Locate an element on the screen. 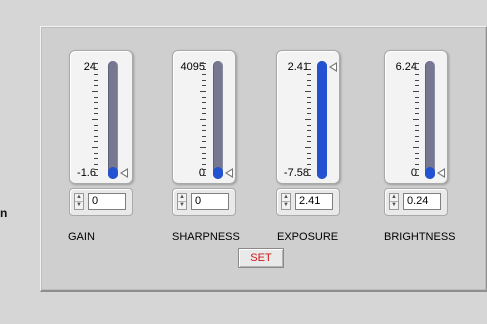 This screenshot has width=487, height=324. exposure-track is located at coordinates (322, 120).